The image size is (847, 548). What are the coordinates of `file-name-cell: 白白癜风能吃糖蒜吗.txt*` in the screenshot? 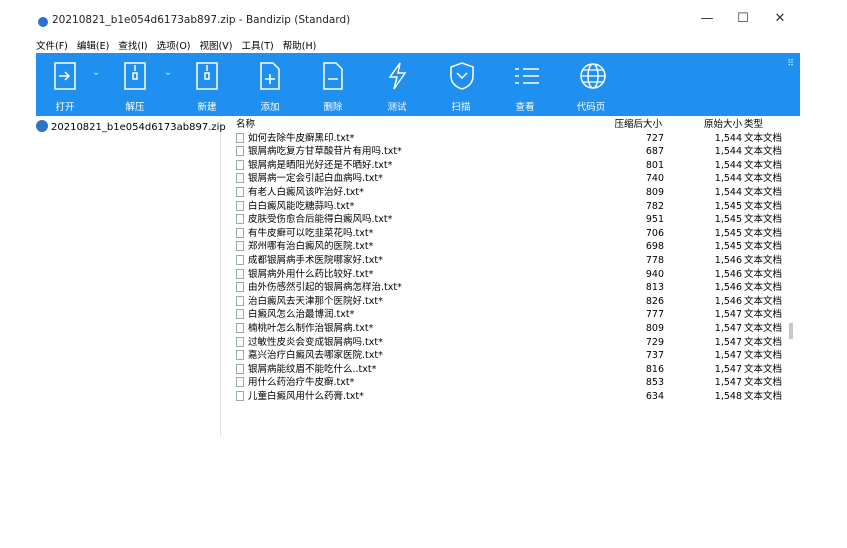 It's located at (295, 207).